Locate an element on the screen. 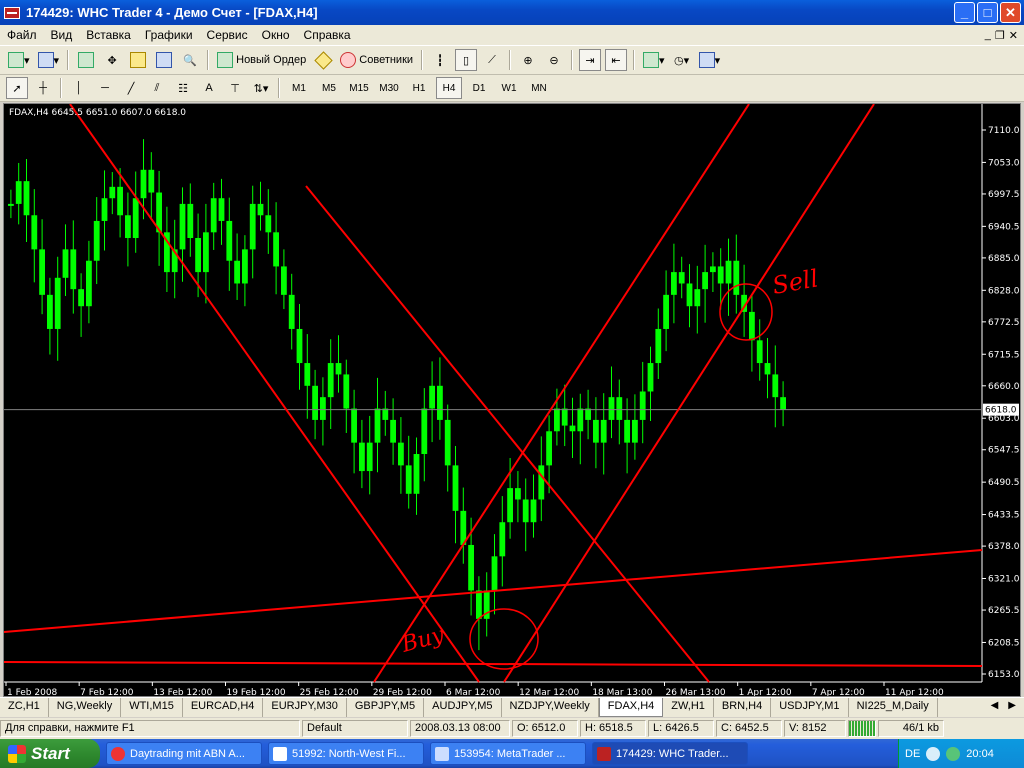  menu-insert: Вставка is located at coordinates (108, 35).